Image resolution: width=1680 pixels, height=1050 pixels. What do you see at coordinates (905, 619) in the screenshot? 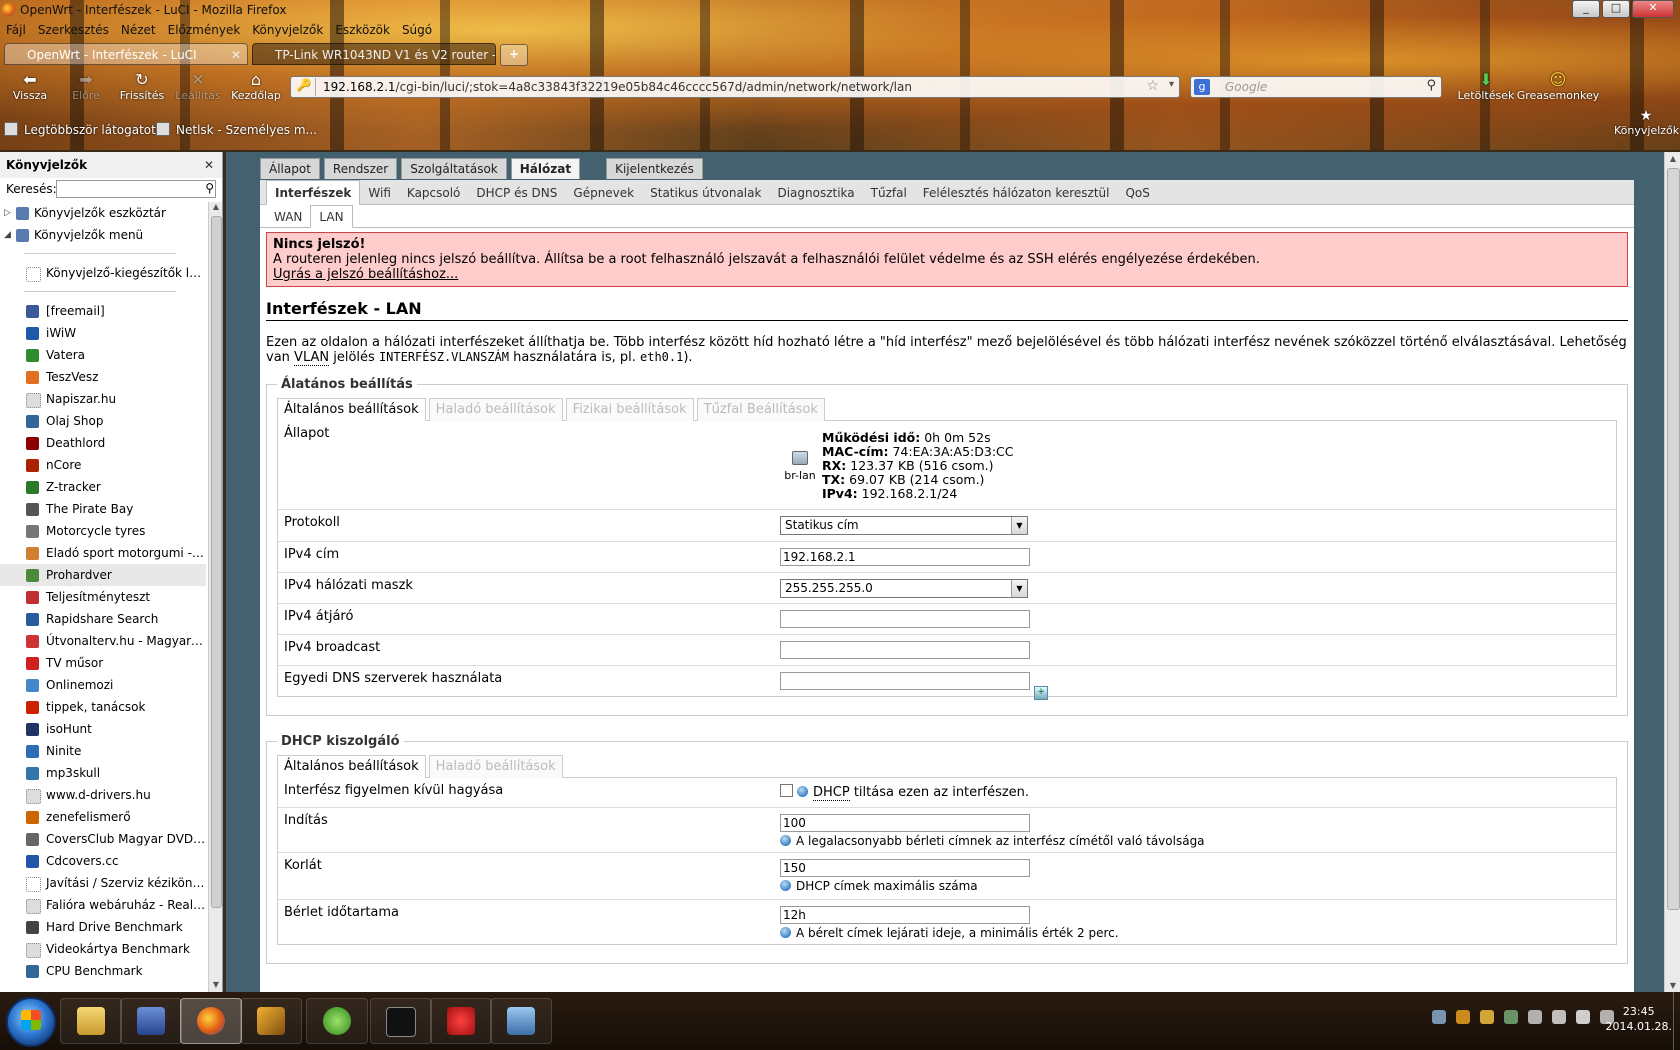
I see `gateway-input` at bounding box center [905, 619].